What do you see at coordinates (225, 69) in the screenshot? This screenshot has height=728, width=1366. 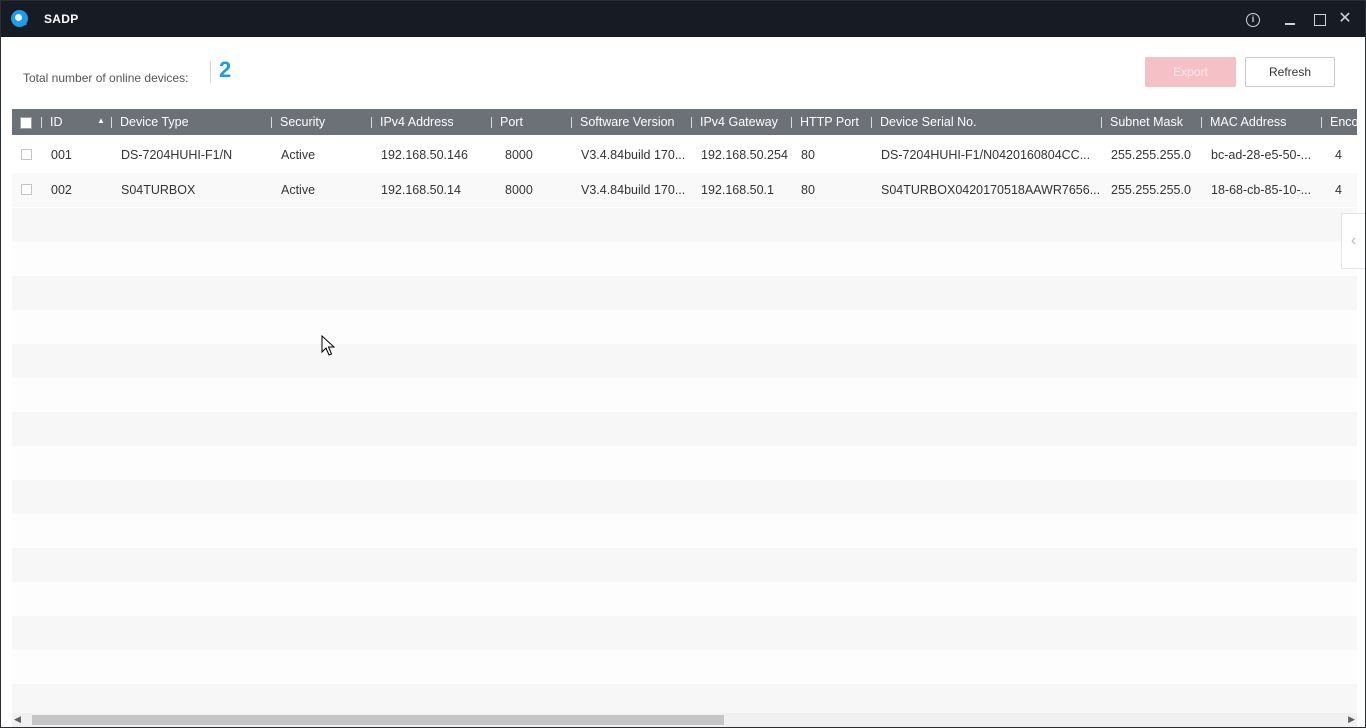 I see `online-devices-count: 2` at bounding box center [225, 69].